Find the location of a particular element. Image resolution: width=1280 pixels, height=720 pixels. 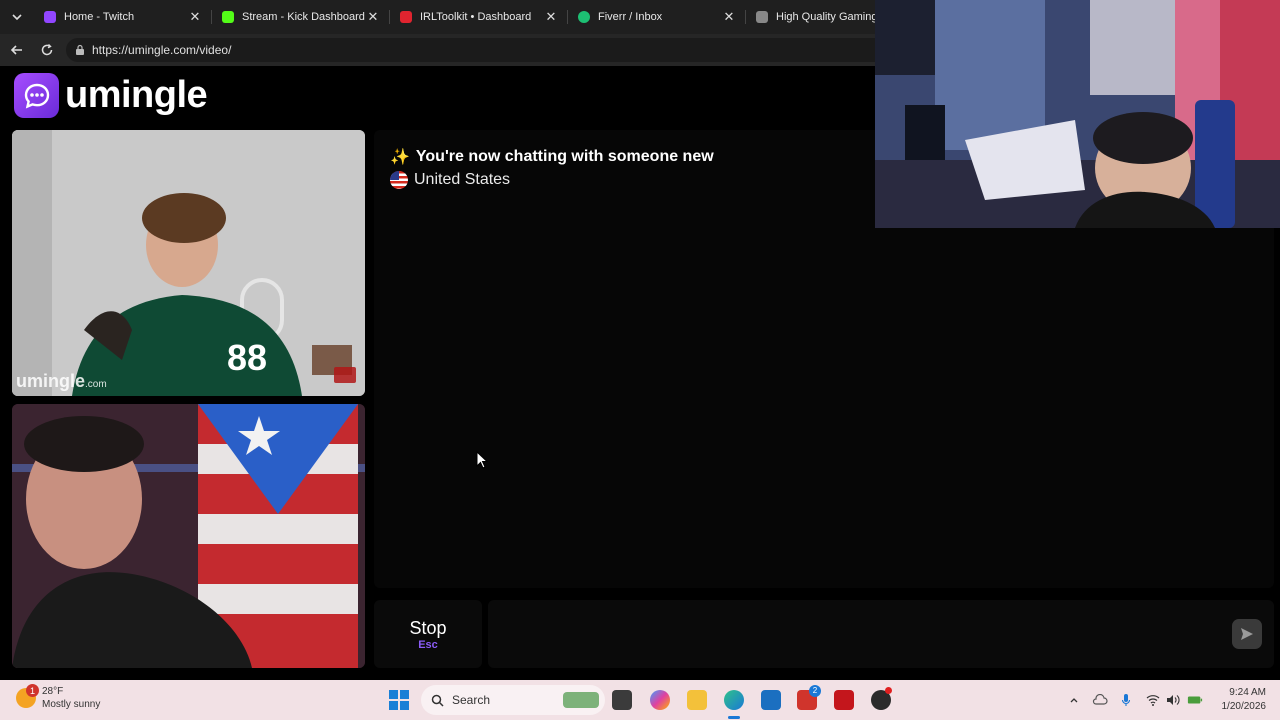

streamer-webcam-overlay is located at coordinates (1077, 114).